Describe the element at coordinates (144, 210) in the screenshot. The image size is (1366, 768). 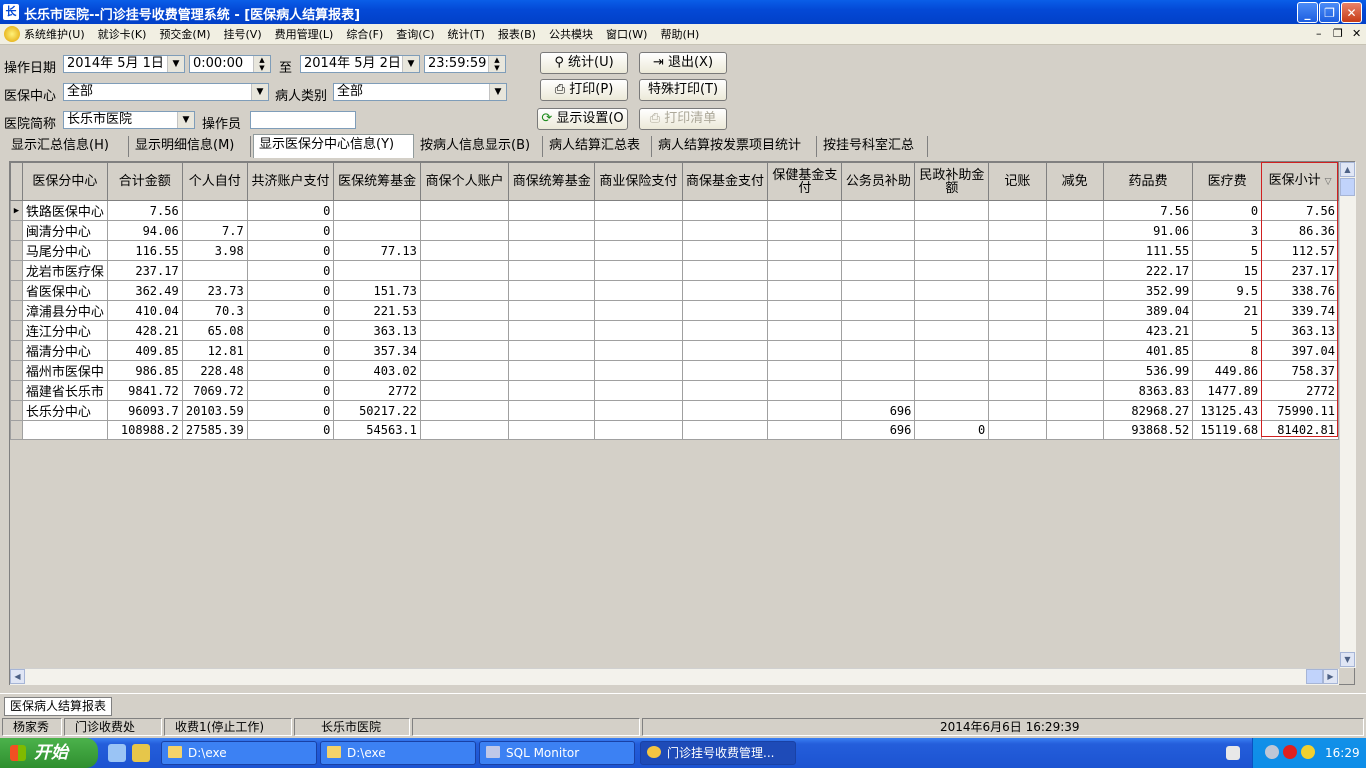
I see `table-cell: 7.56` at that location.